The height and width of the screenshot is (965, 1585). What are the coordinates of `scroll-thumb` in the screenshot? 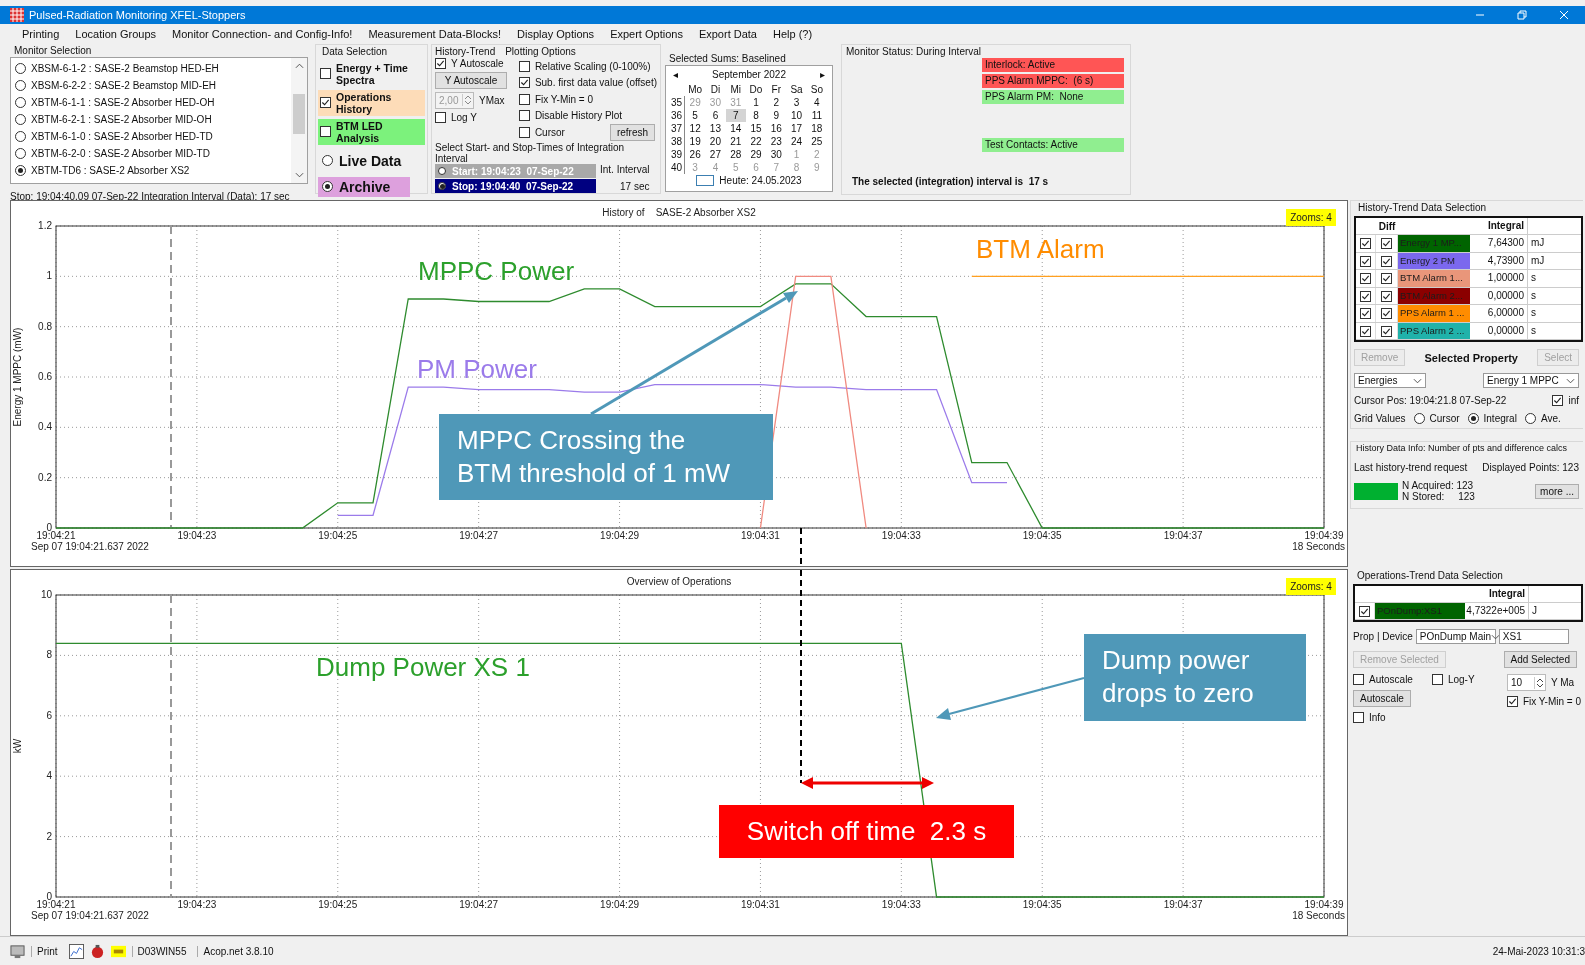 It's located at (299, 113).